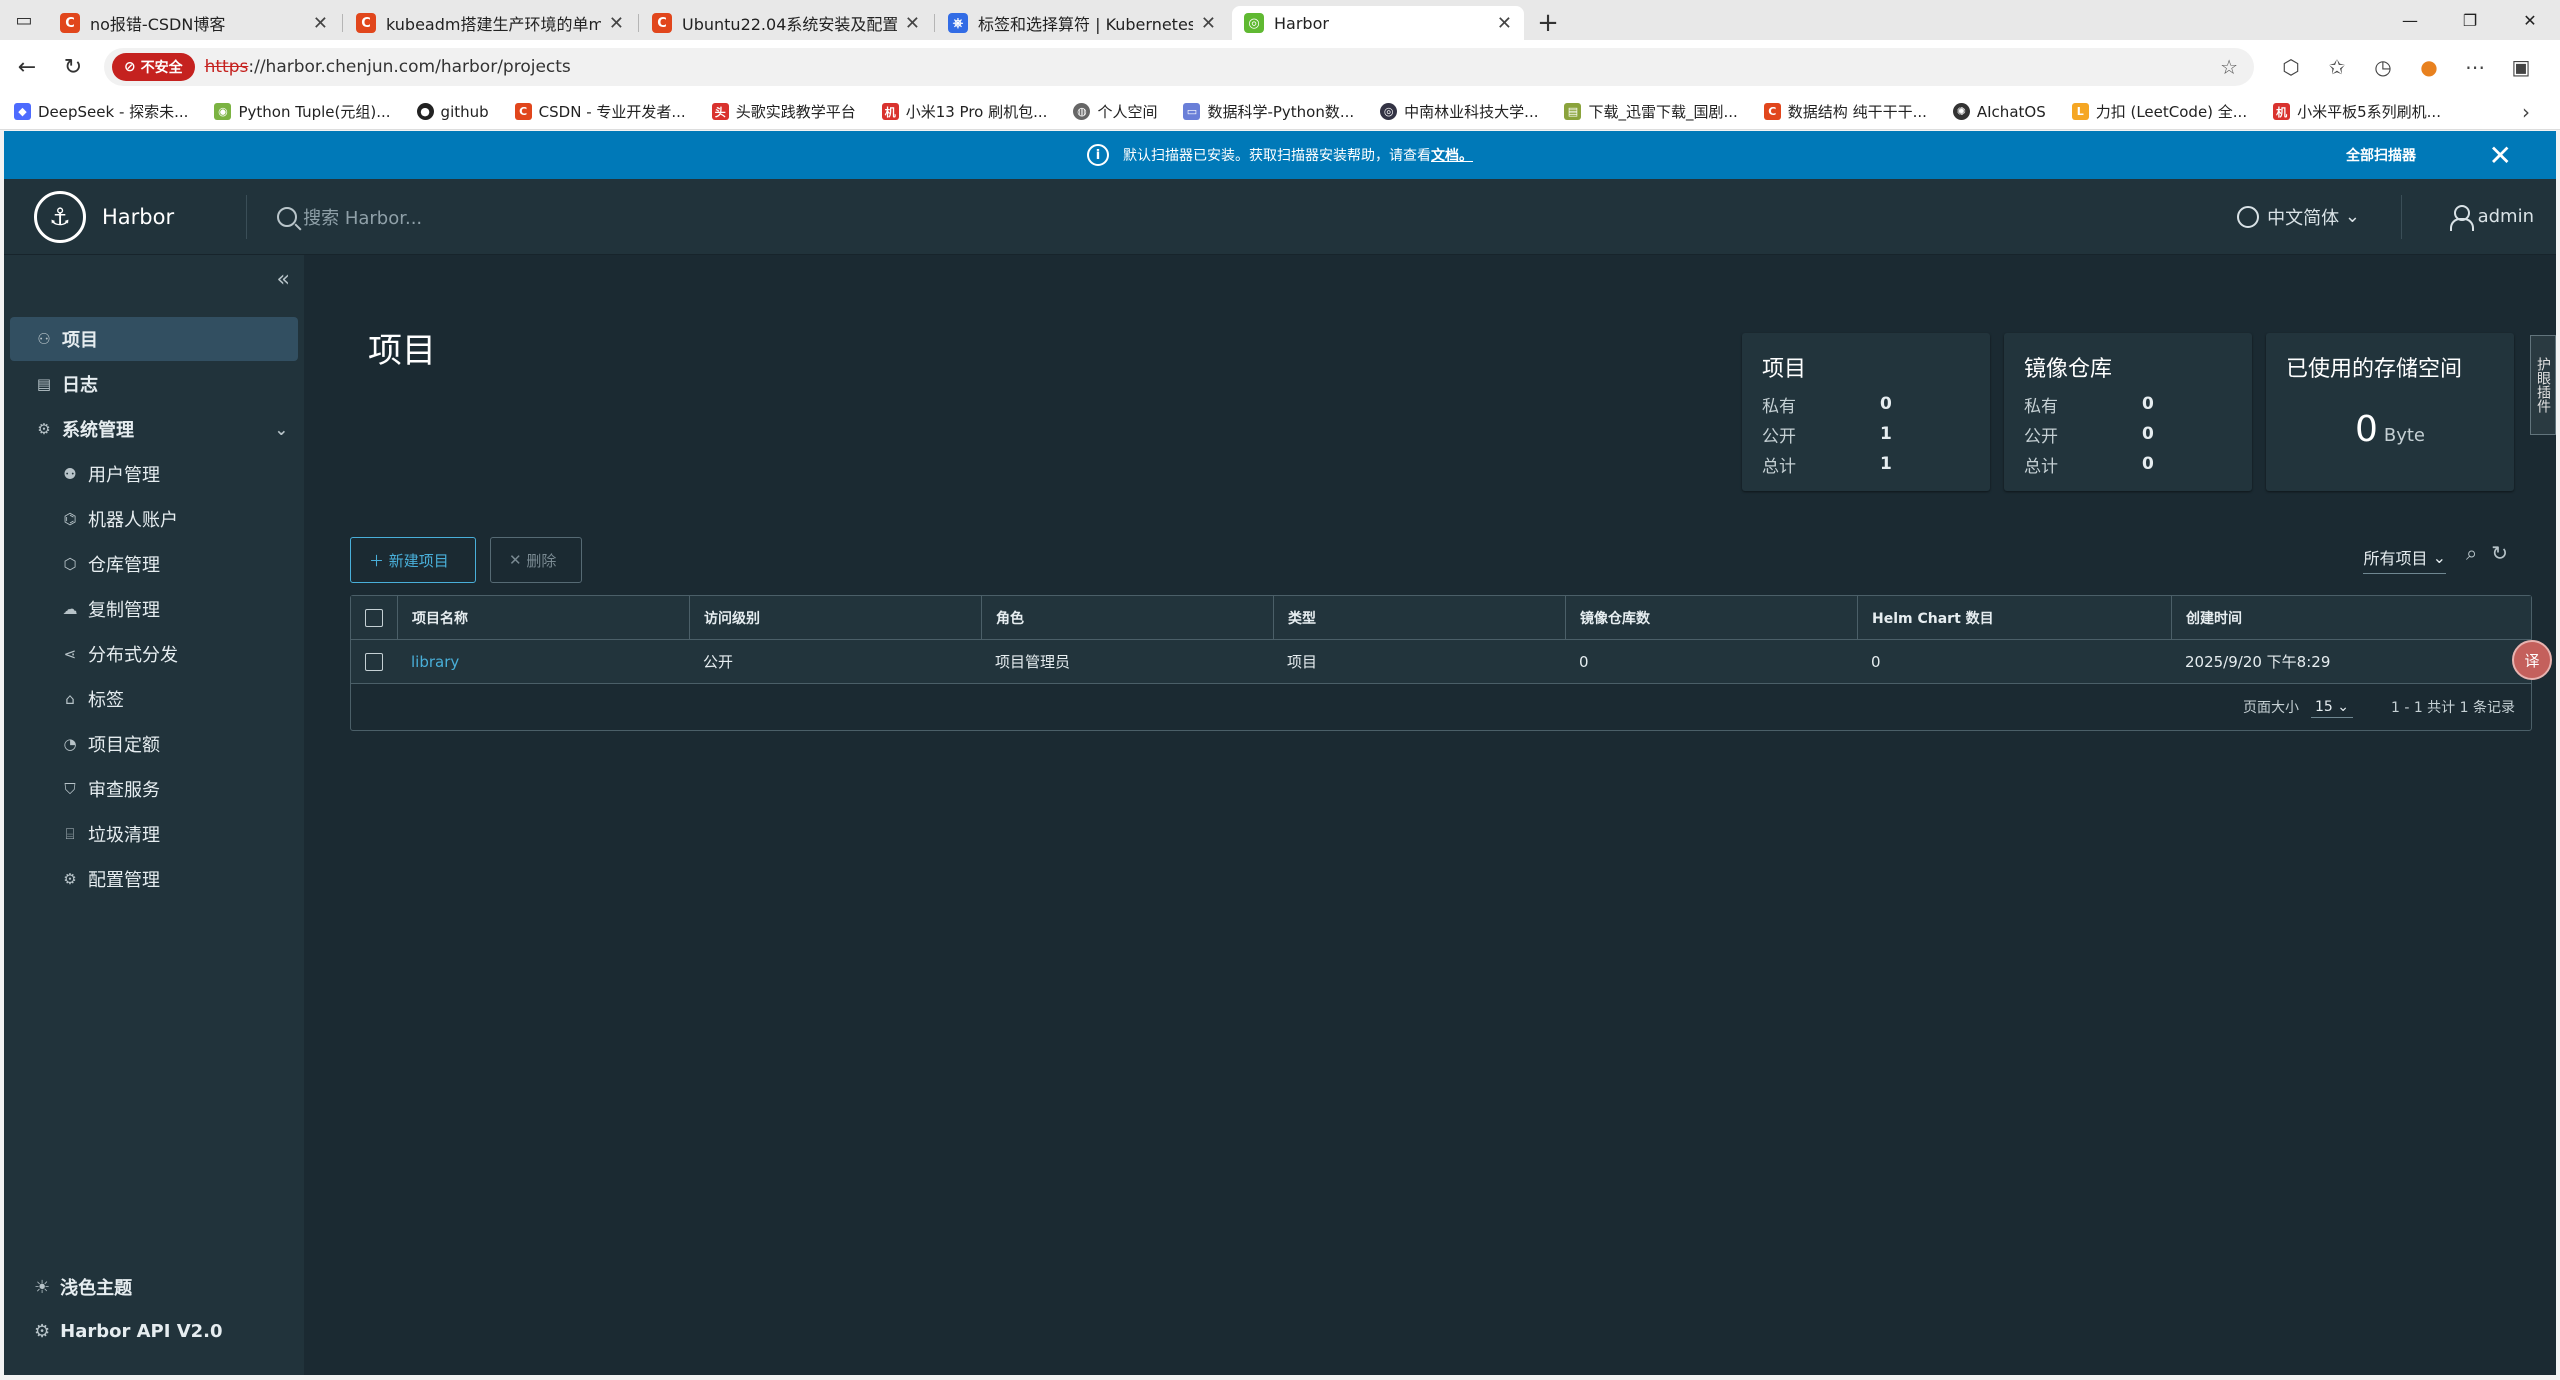  I want to click on sidebar-item-logs: ▤ 日志, so click(154, 384).